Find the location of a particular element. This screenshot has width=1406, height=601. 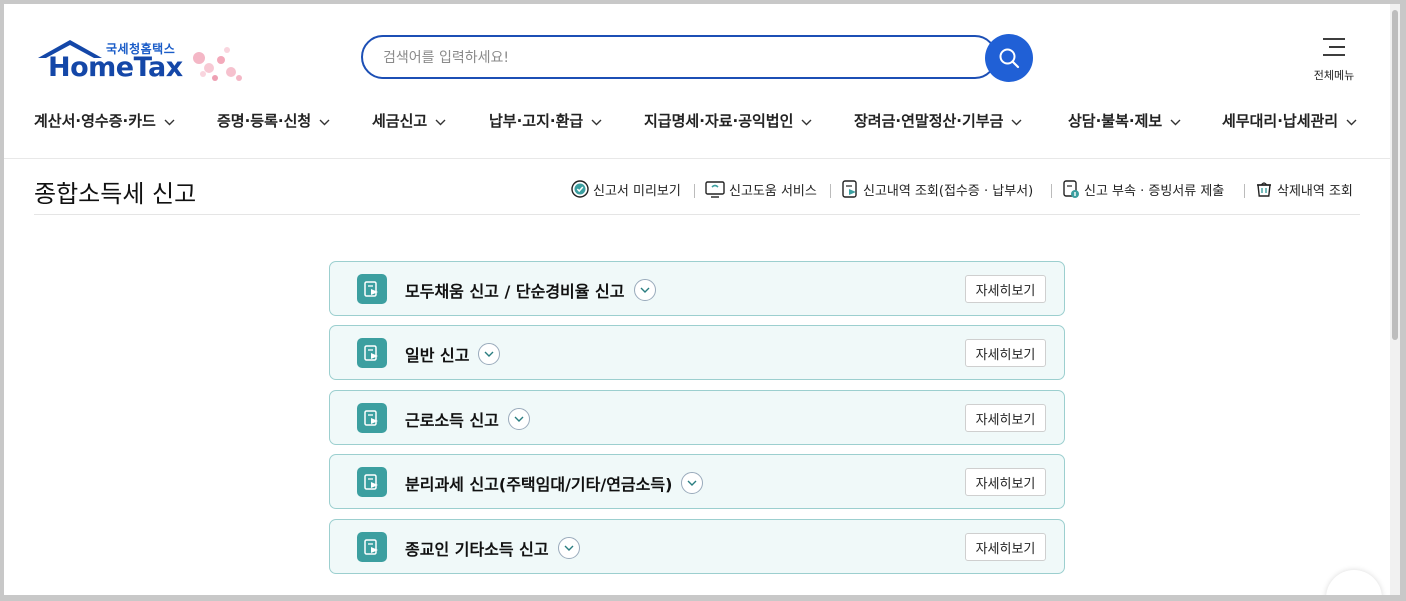

quick-link-label: 신고도움 서비스 is located at coordinates (773, 191).